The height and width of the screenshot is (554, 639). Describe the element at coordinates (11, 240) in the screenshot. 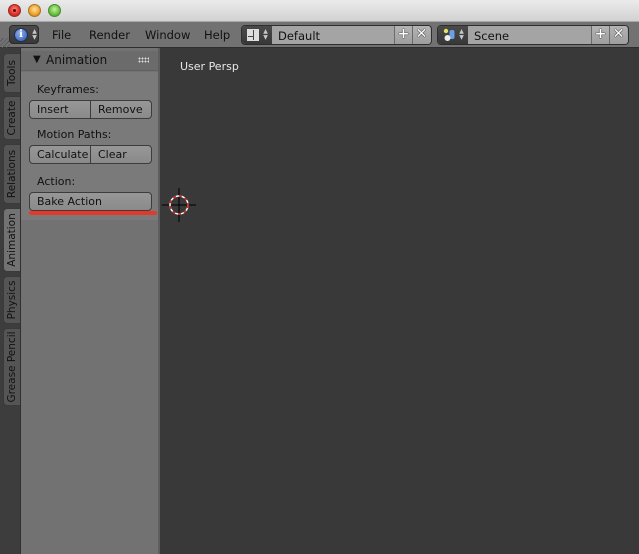

I see `tab-animation: Animation` at that location.